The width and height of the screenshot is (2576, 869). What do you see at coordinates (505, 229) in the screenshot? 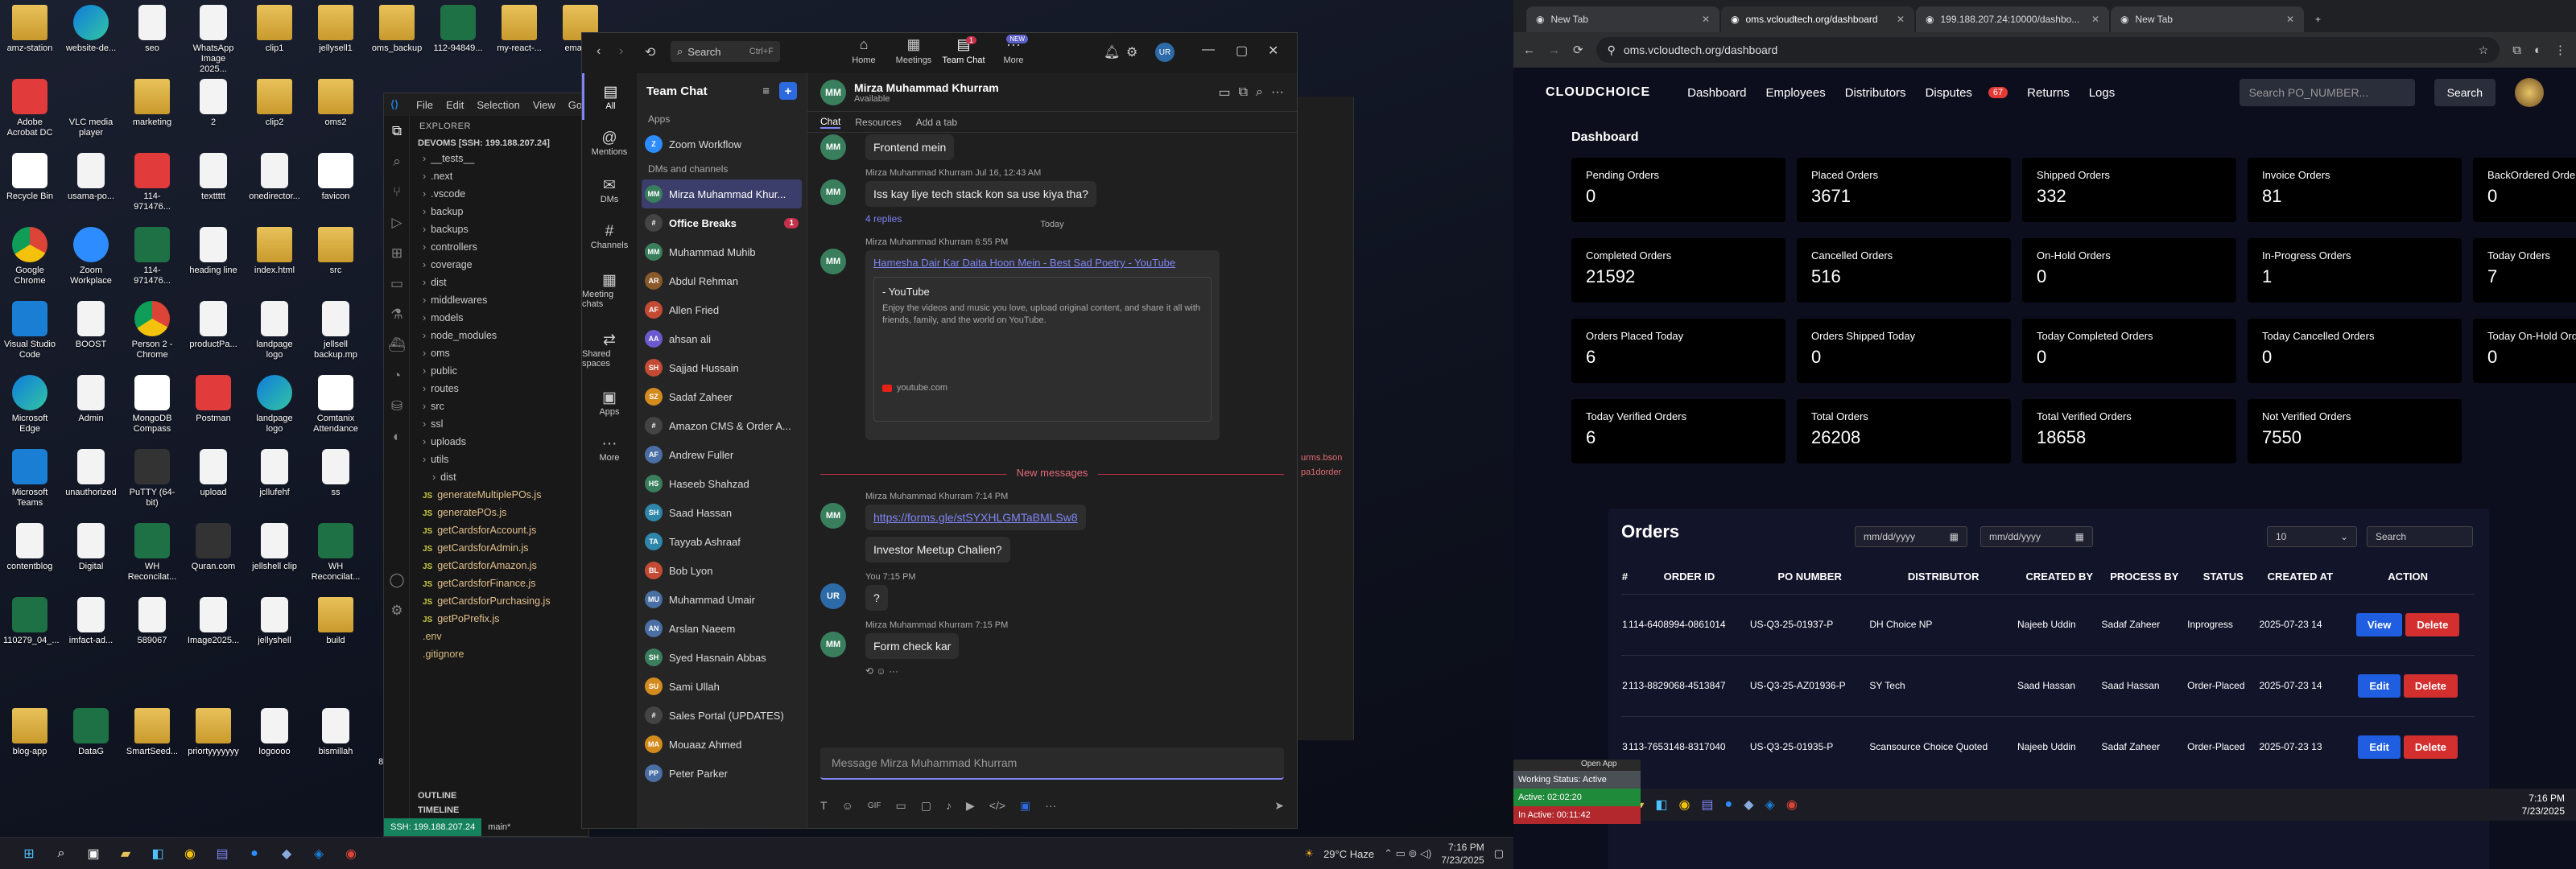
I see `tree-folder: backups` at bounding box center [505, 229].